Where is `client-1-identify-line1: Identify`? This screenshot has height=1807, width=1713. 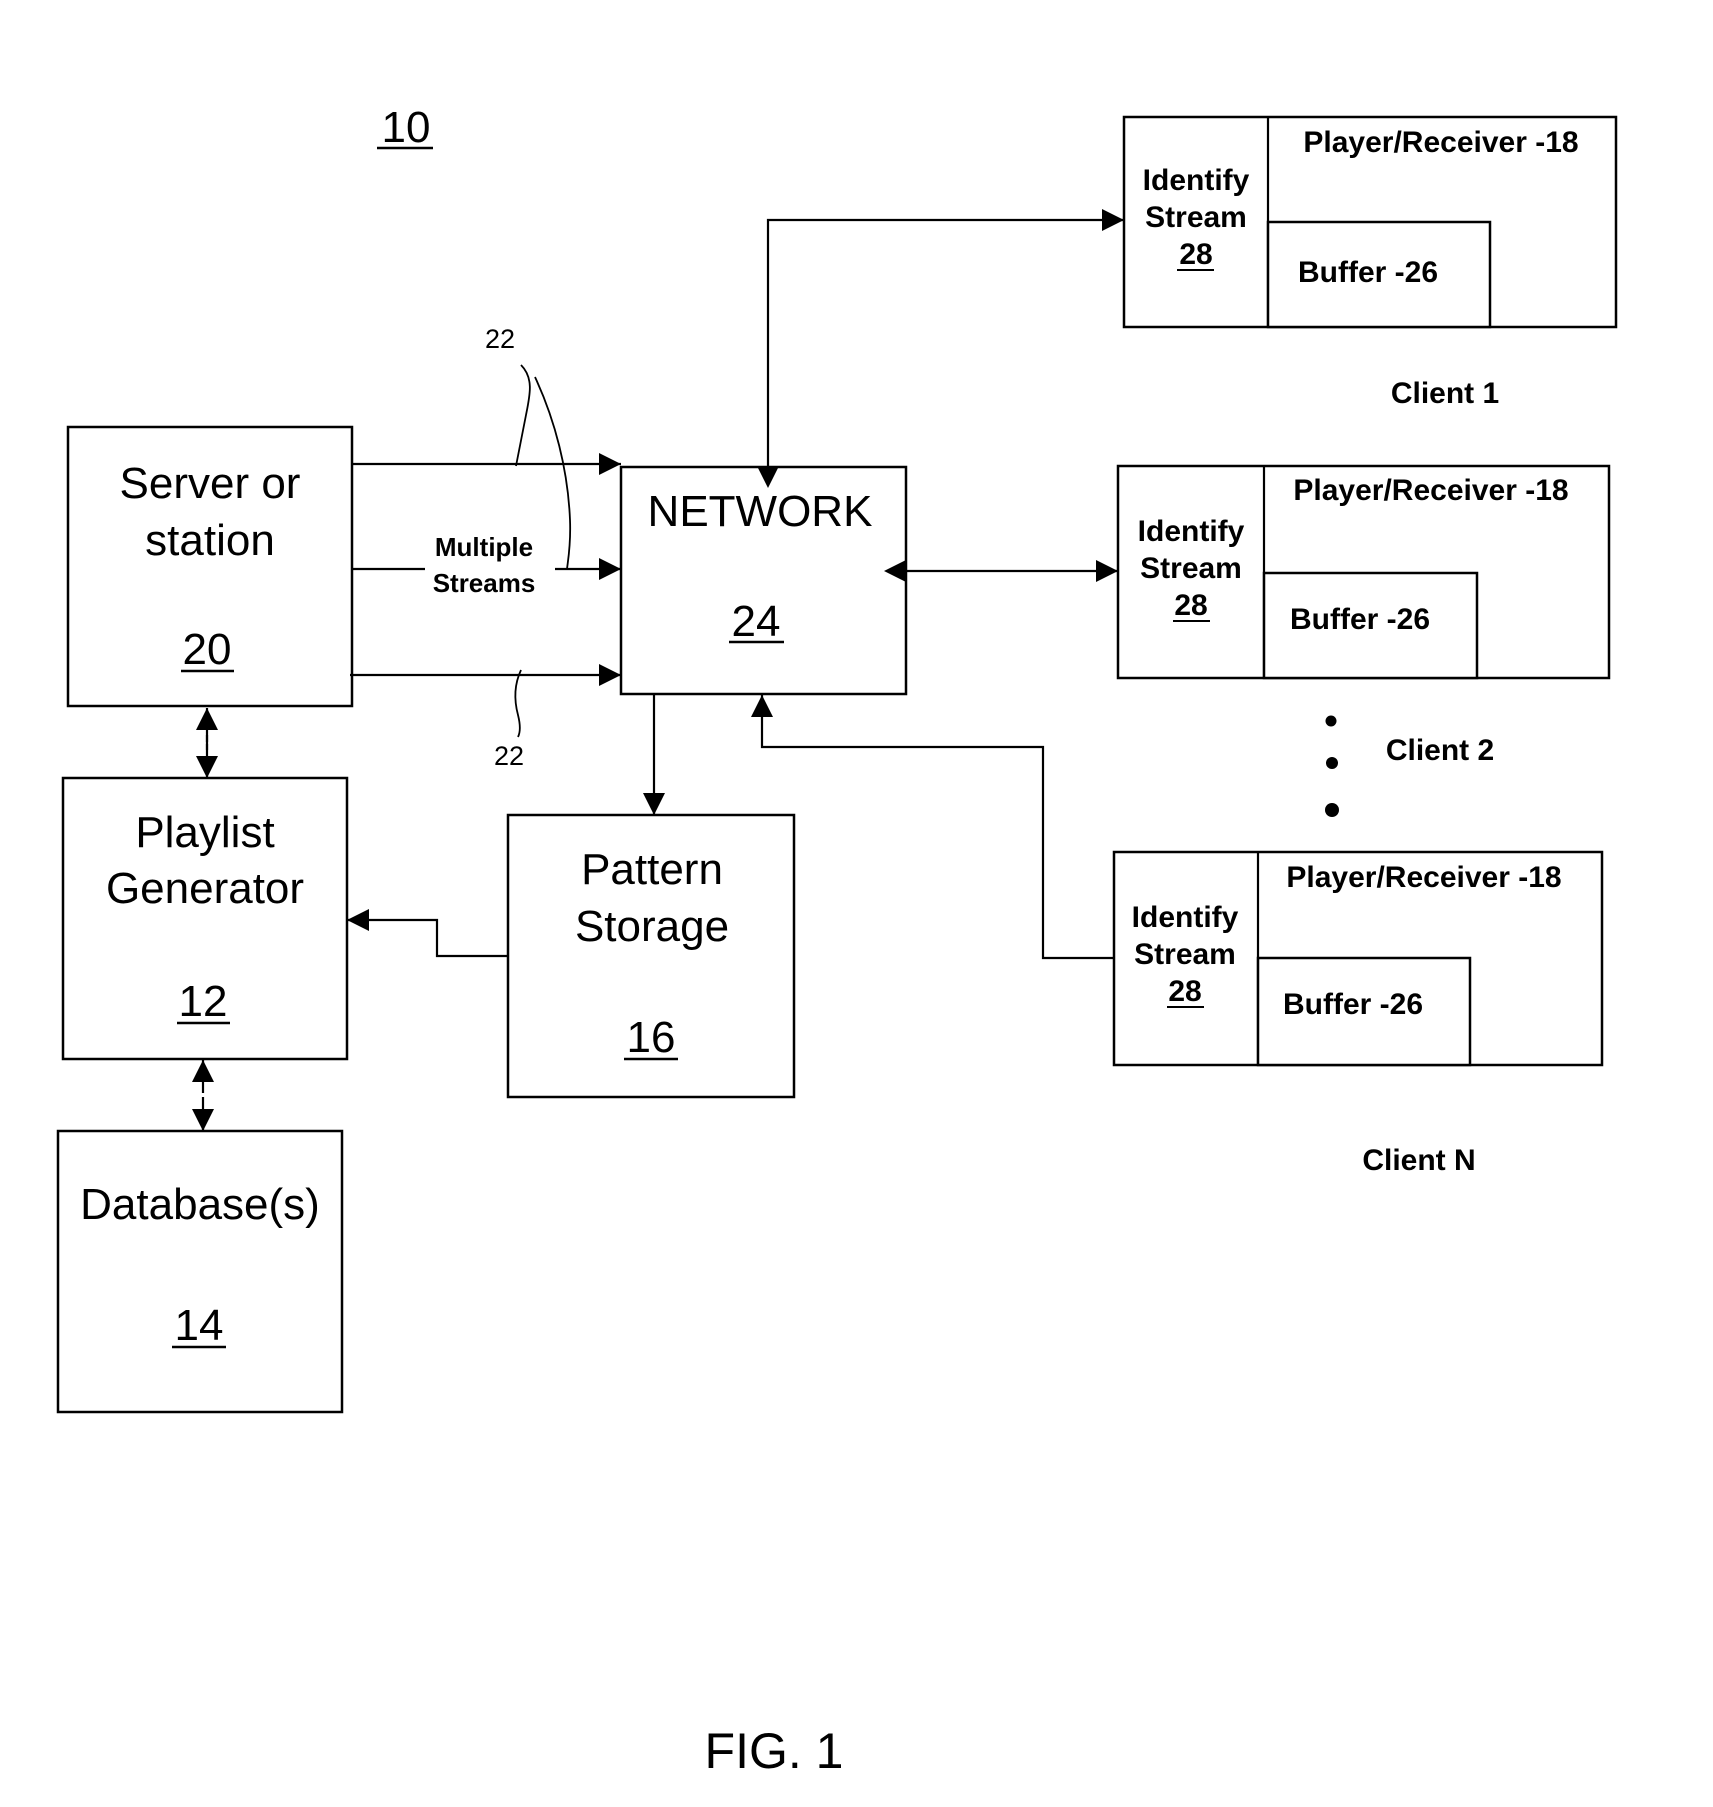
client-1-identify-line1: Identify is located at coordinates (1196, 180).